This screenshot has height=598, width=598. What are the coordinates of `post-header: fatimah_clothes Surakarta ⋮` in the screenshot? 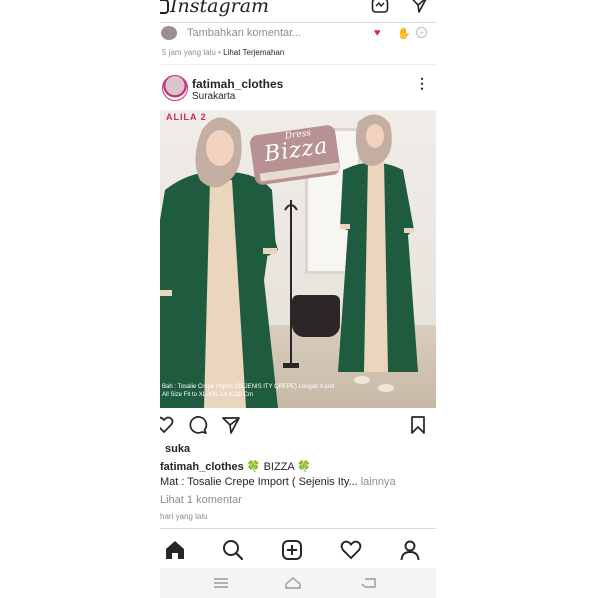 It's located at (298, 89).